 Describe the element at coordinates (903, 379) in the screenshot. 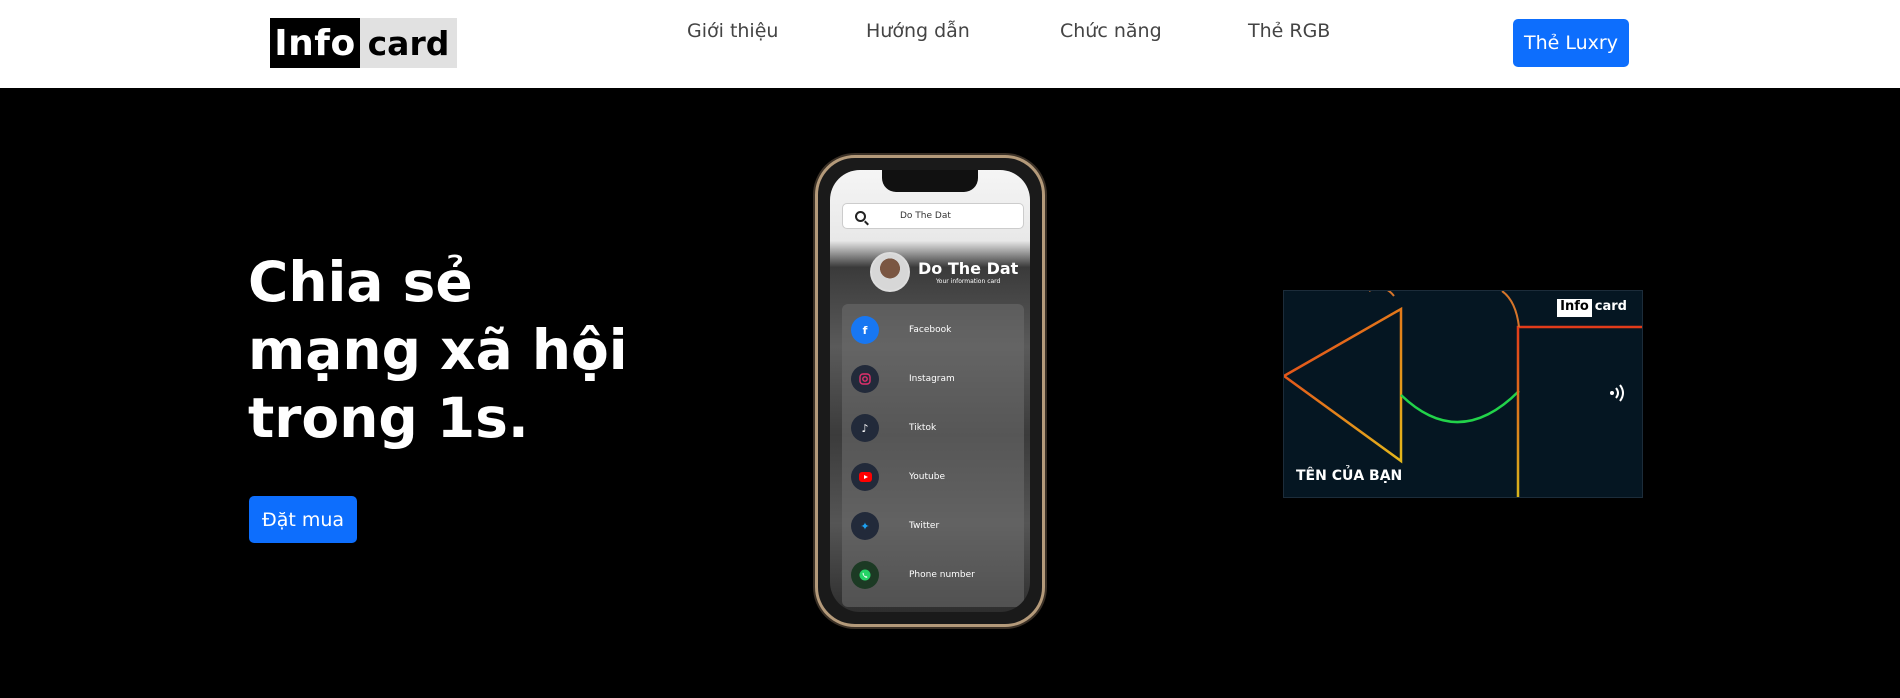

I see `list-item-instagram: Instagram` at that location.